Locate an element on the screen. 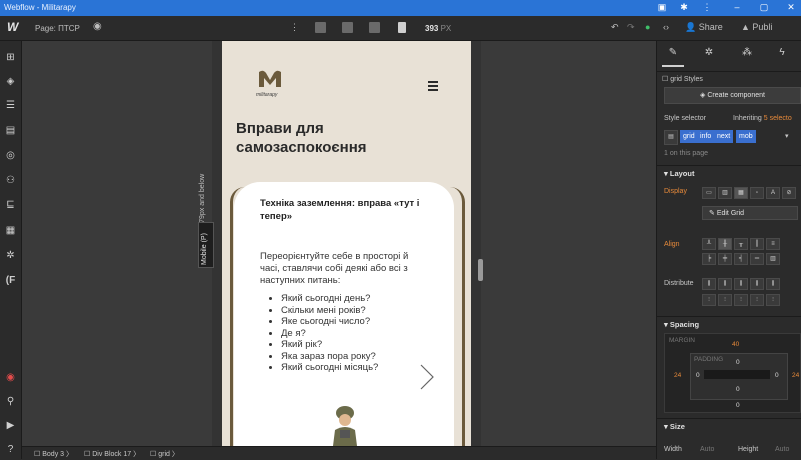 This screenshot has width=801, height=460. height-input: Auto is located at coordinates (782, 449).